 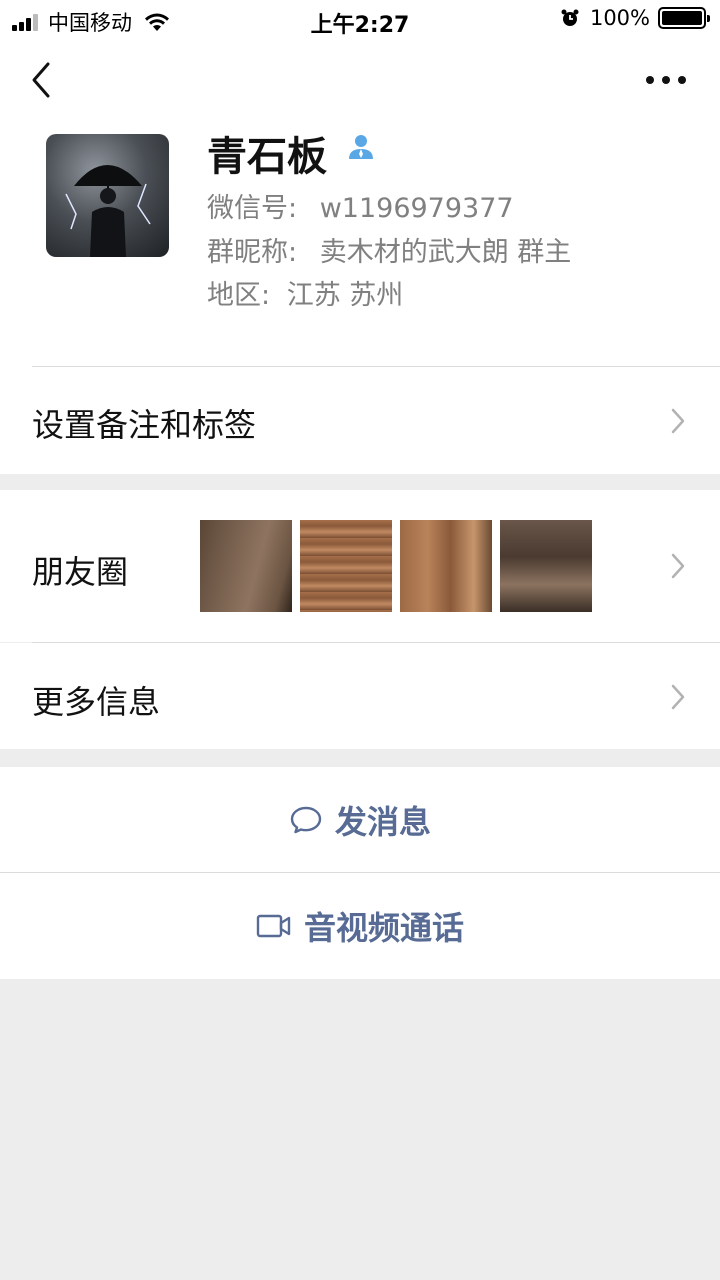 I want to click on battery-percent: 100%, so click(x=619, y=18).